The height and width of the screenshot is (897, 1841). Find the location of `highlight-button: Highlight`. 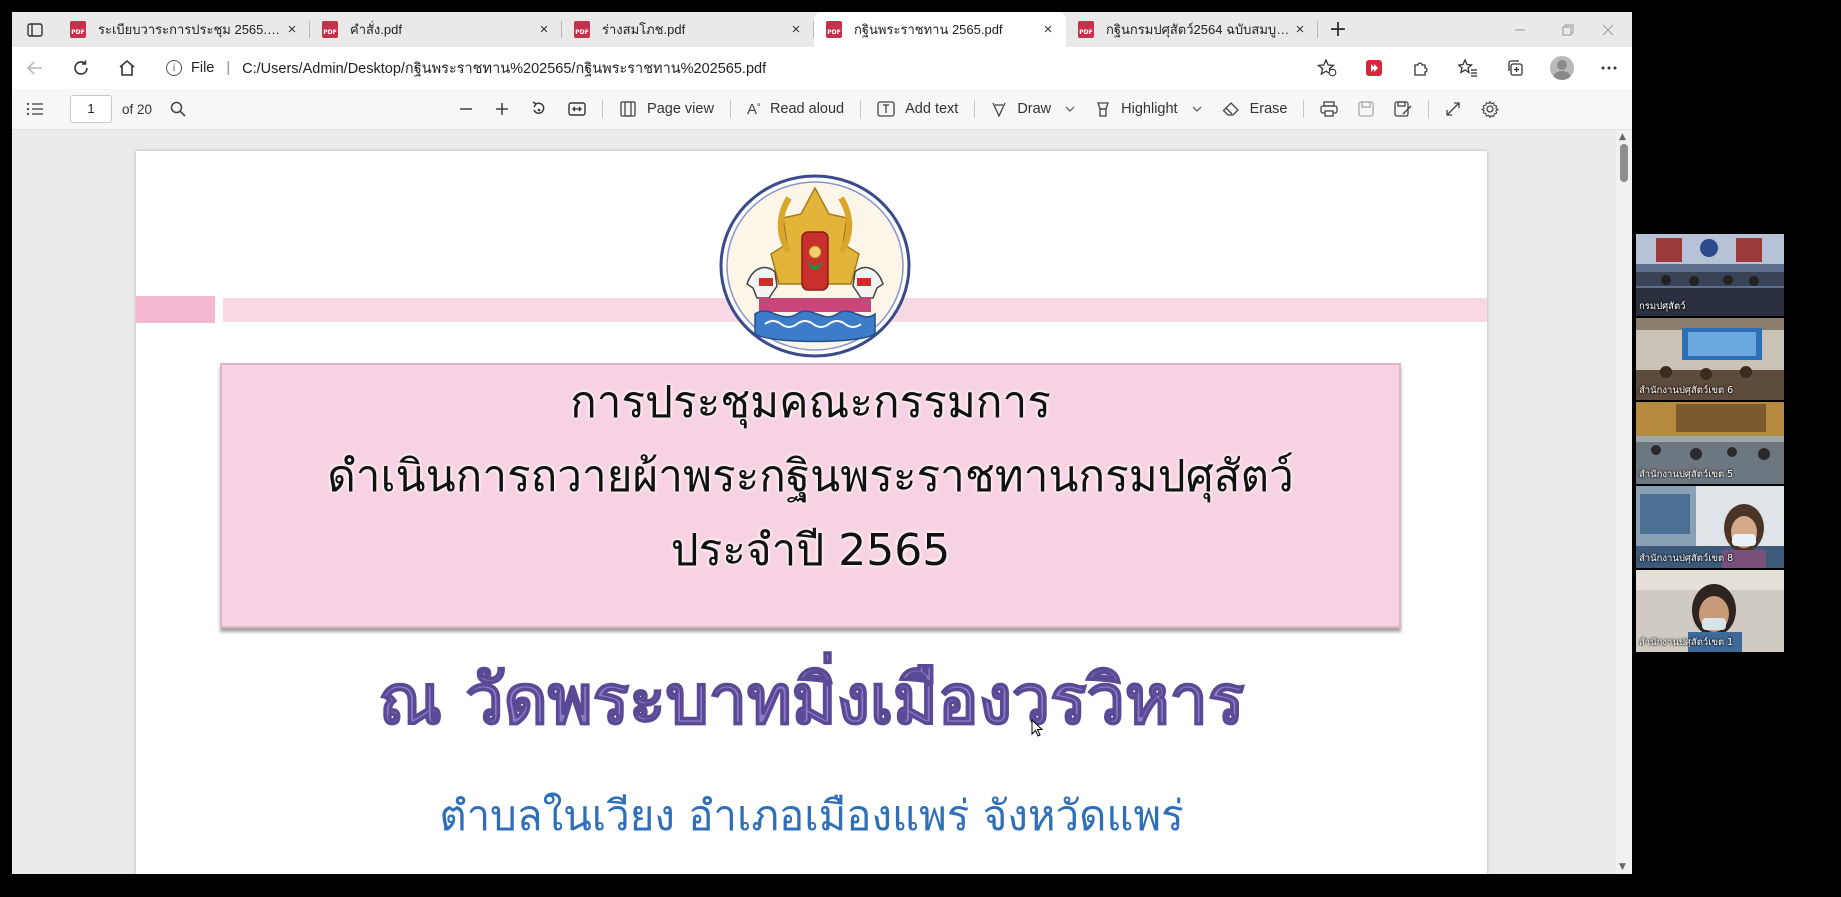

highlight-button: Highlight is located at coordinates (1148, 109).